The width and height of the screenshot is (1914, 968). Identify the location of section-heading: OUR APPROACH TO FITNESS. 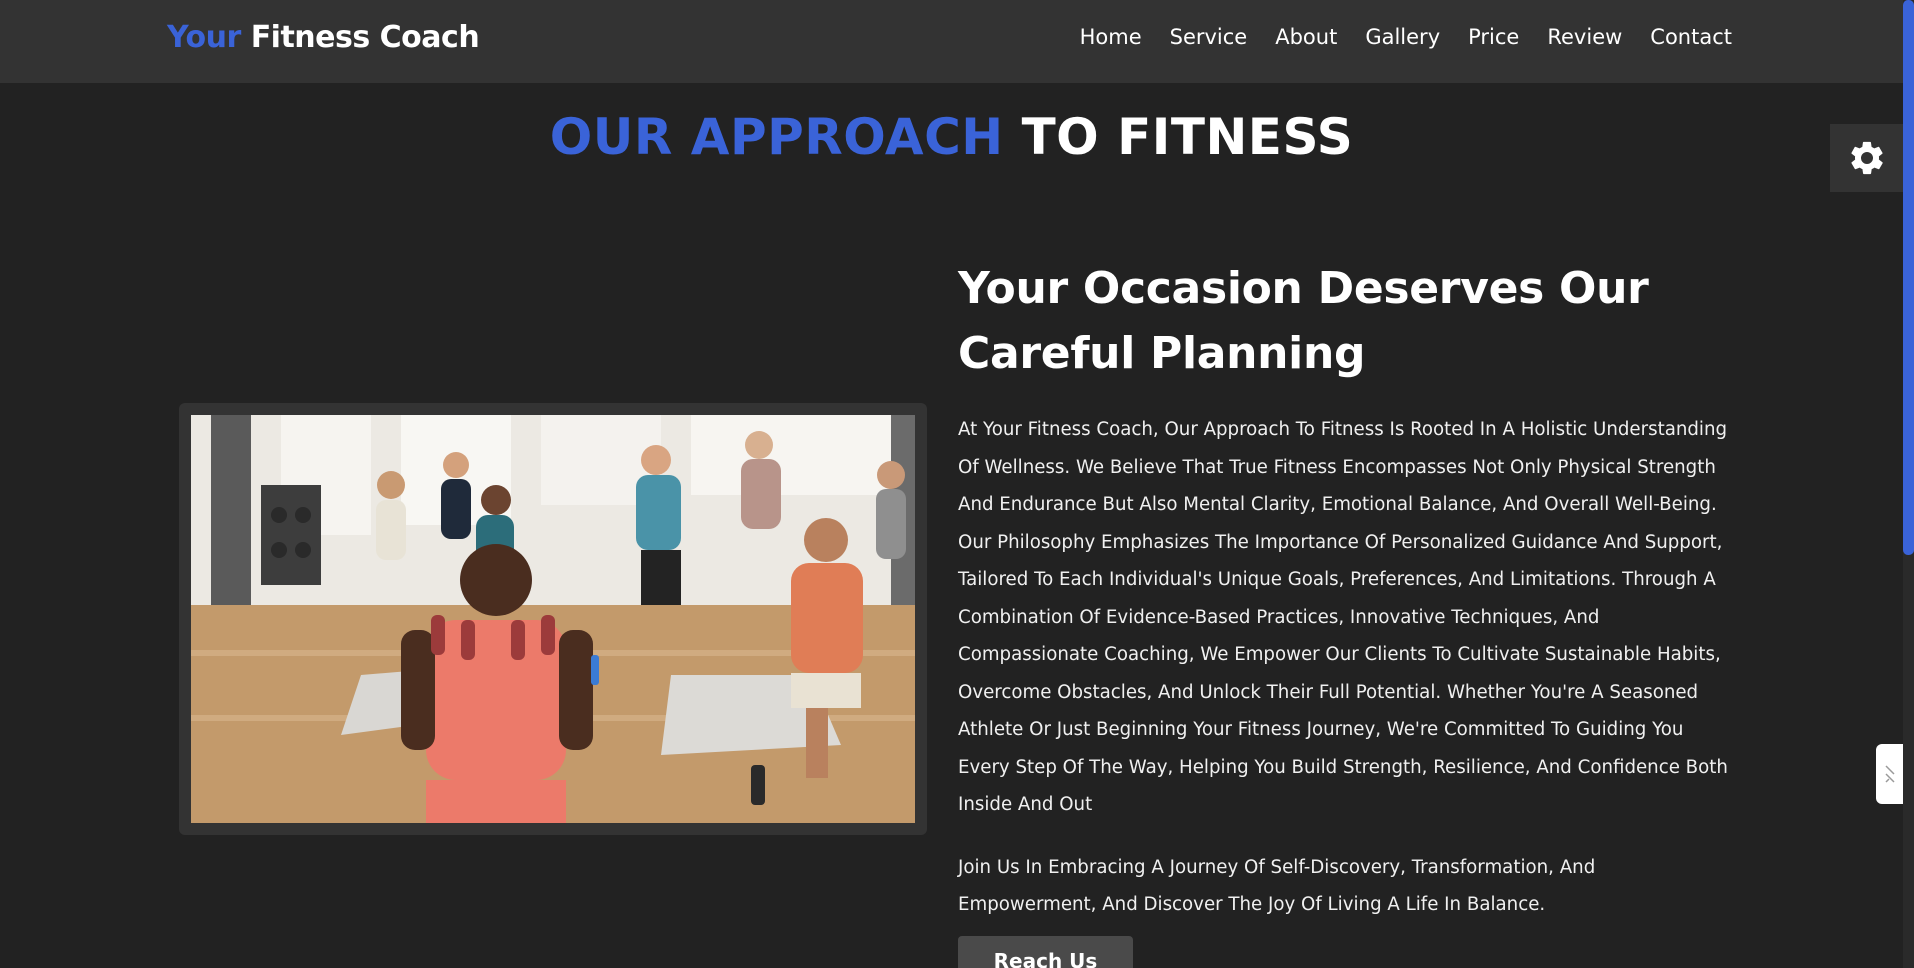
(951, 137).